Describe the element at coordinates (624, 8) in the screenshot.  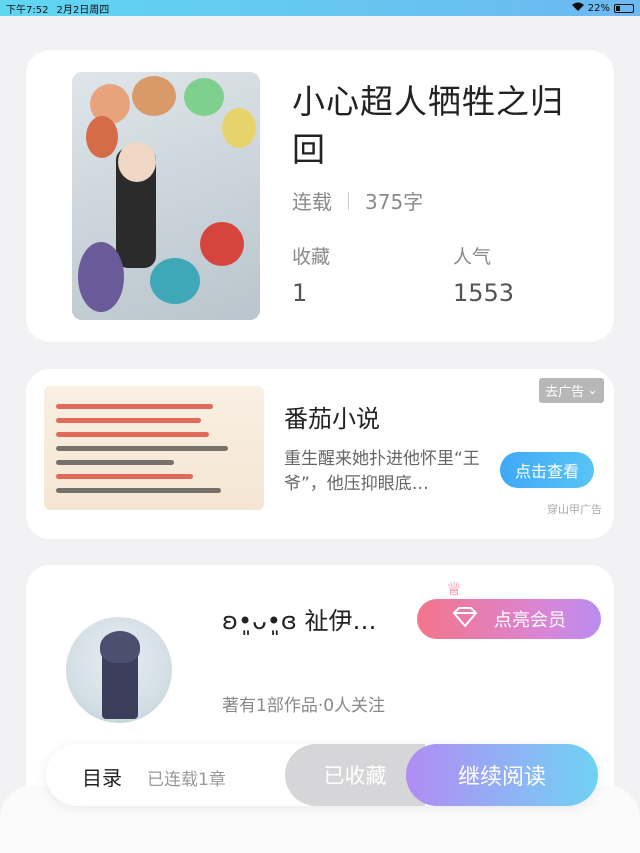
I see `battery-icon` at that location.